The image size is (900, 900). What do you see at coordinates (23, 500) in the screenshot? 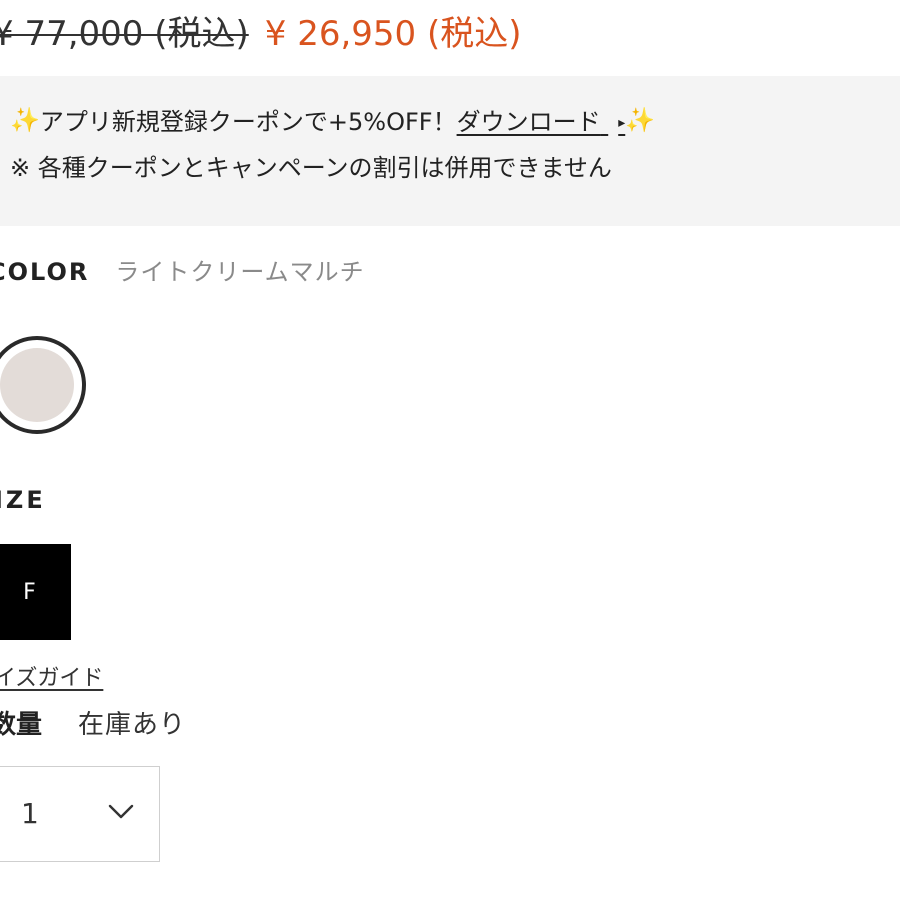
I see `size-label: IZE` at bounding box center [23, 500].